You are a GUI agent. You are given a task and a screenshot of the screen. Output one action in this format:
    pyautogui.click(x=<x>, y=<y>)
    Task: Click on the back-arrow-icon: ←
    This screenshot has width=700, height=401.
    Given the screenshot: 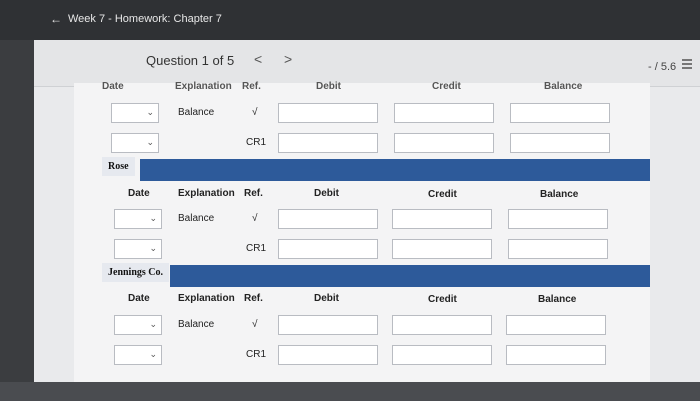 What is the action you would take?
    pyautogui.click(x=56, y=19)
    